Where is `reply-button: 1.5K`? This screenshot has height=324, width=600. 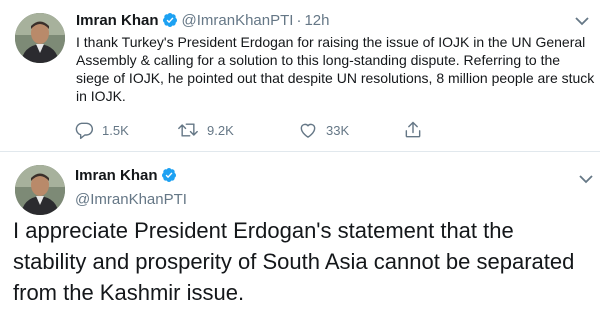
reply-button: 1.5K is located at coordinates (101, 130).